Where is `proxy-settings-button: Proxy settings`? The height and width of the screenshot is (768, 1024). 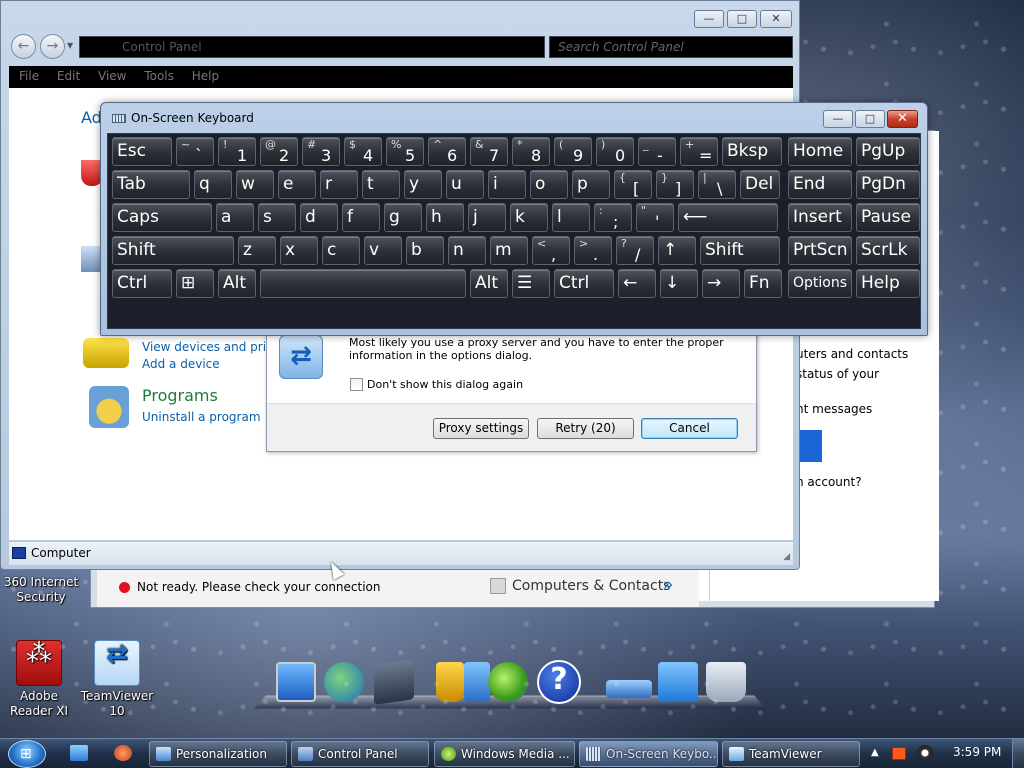
proxy-settings-button: Proxy settings is located at coordinates (481, 428).